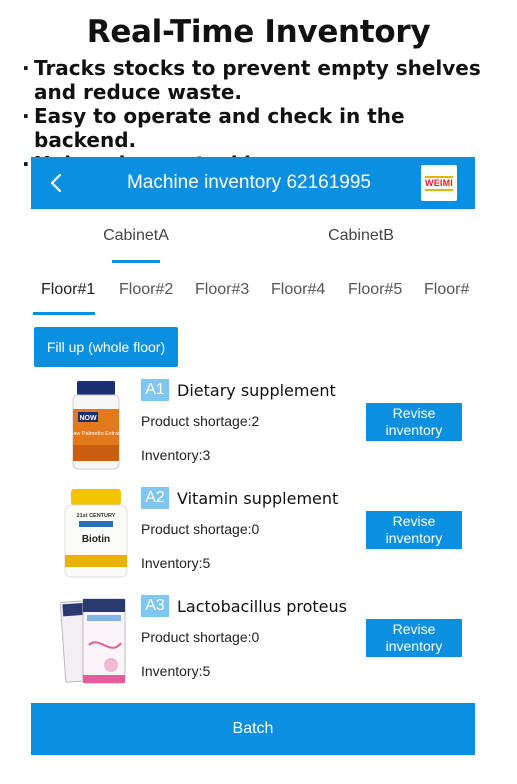 The image size is (517, 784). What do you see at coordinates (68, 290) in the screenshot?
I see `tab-floor-1: Floor#1` at bounding box center [68, 290].